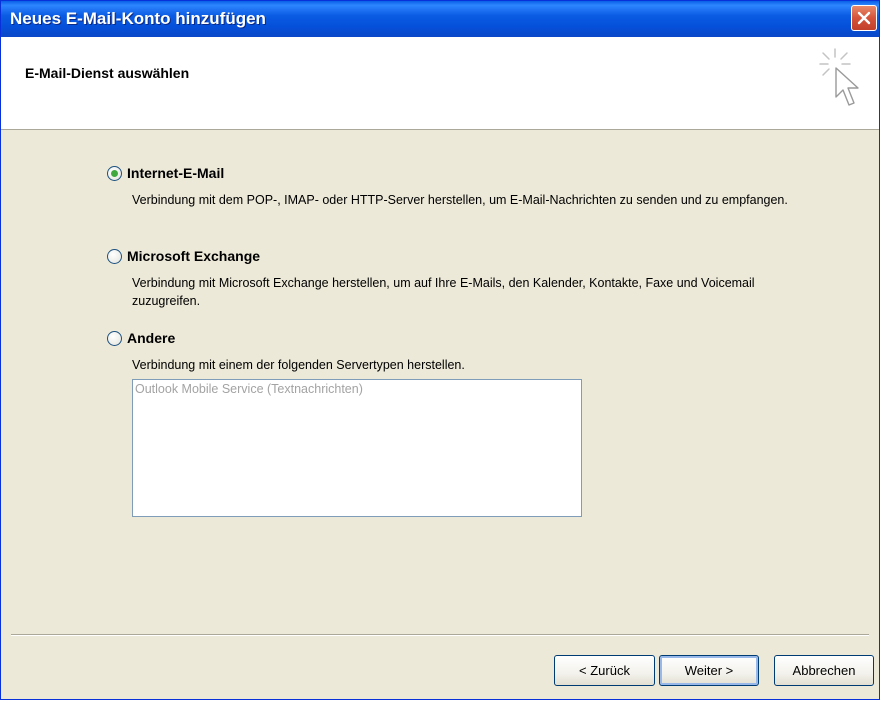 Image resolution: width=882 pixels, height=702 pixels. What do you see at coordinates (114, 338) in the screenshot?
I see `radio-other` at bounding box center [114, 338].